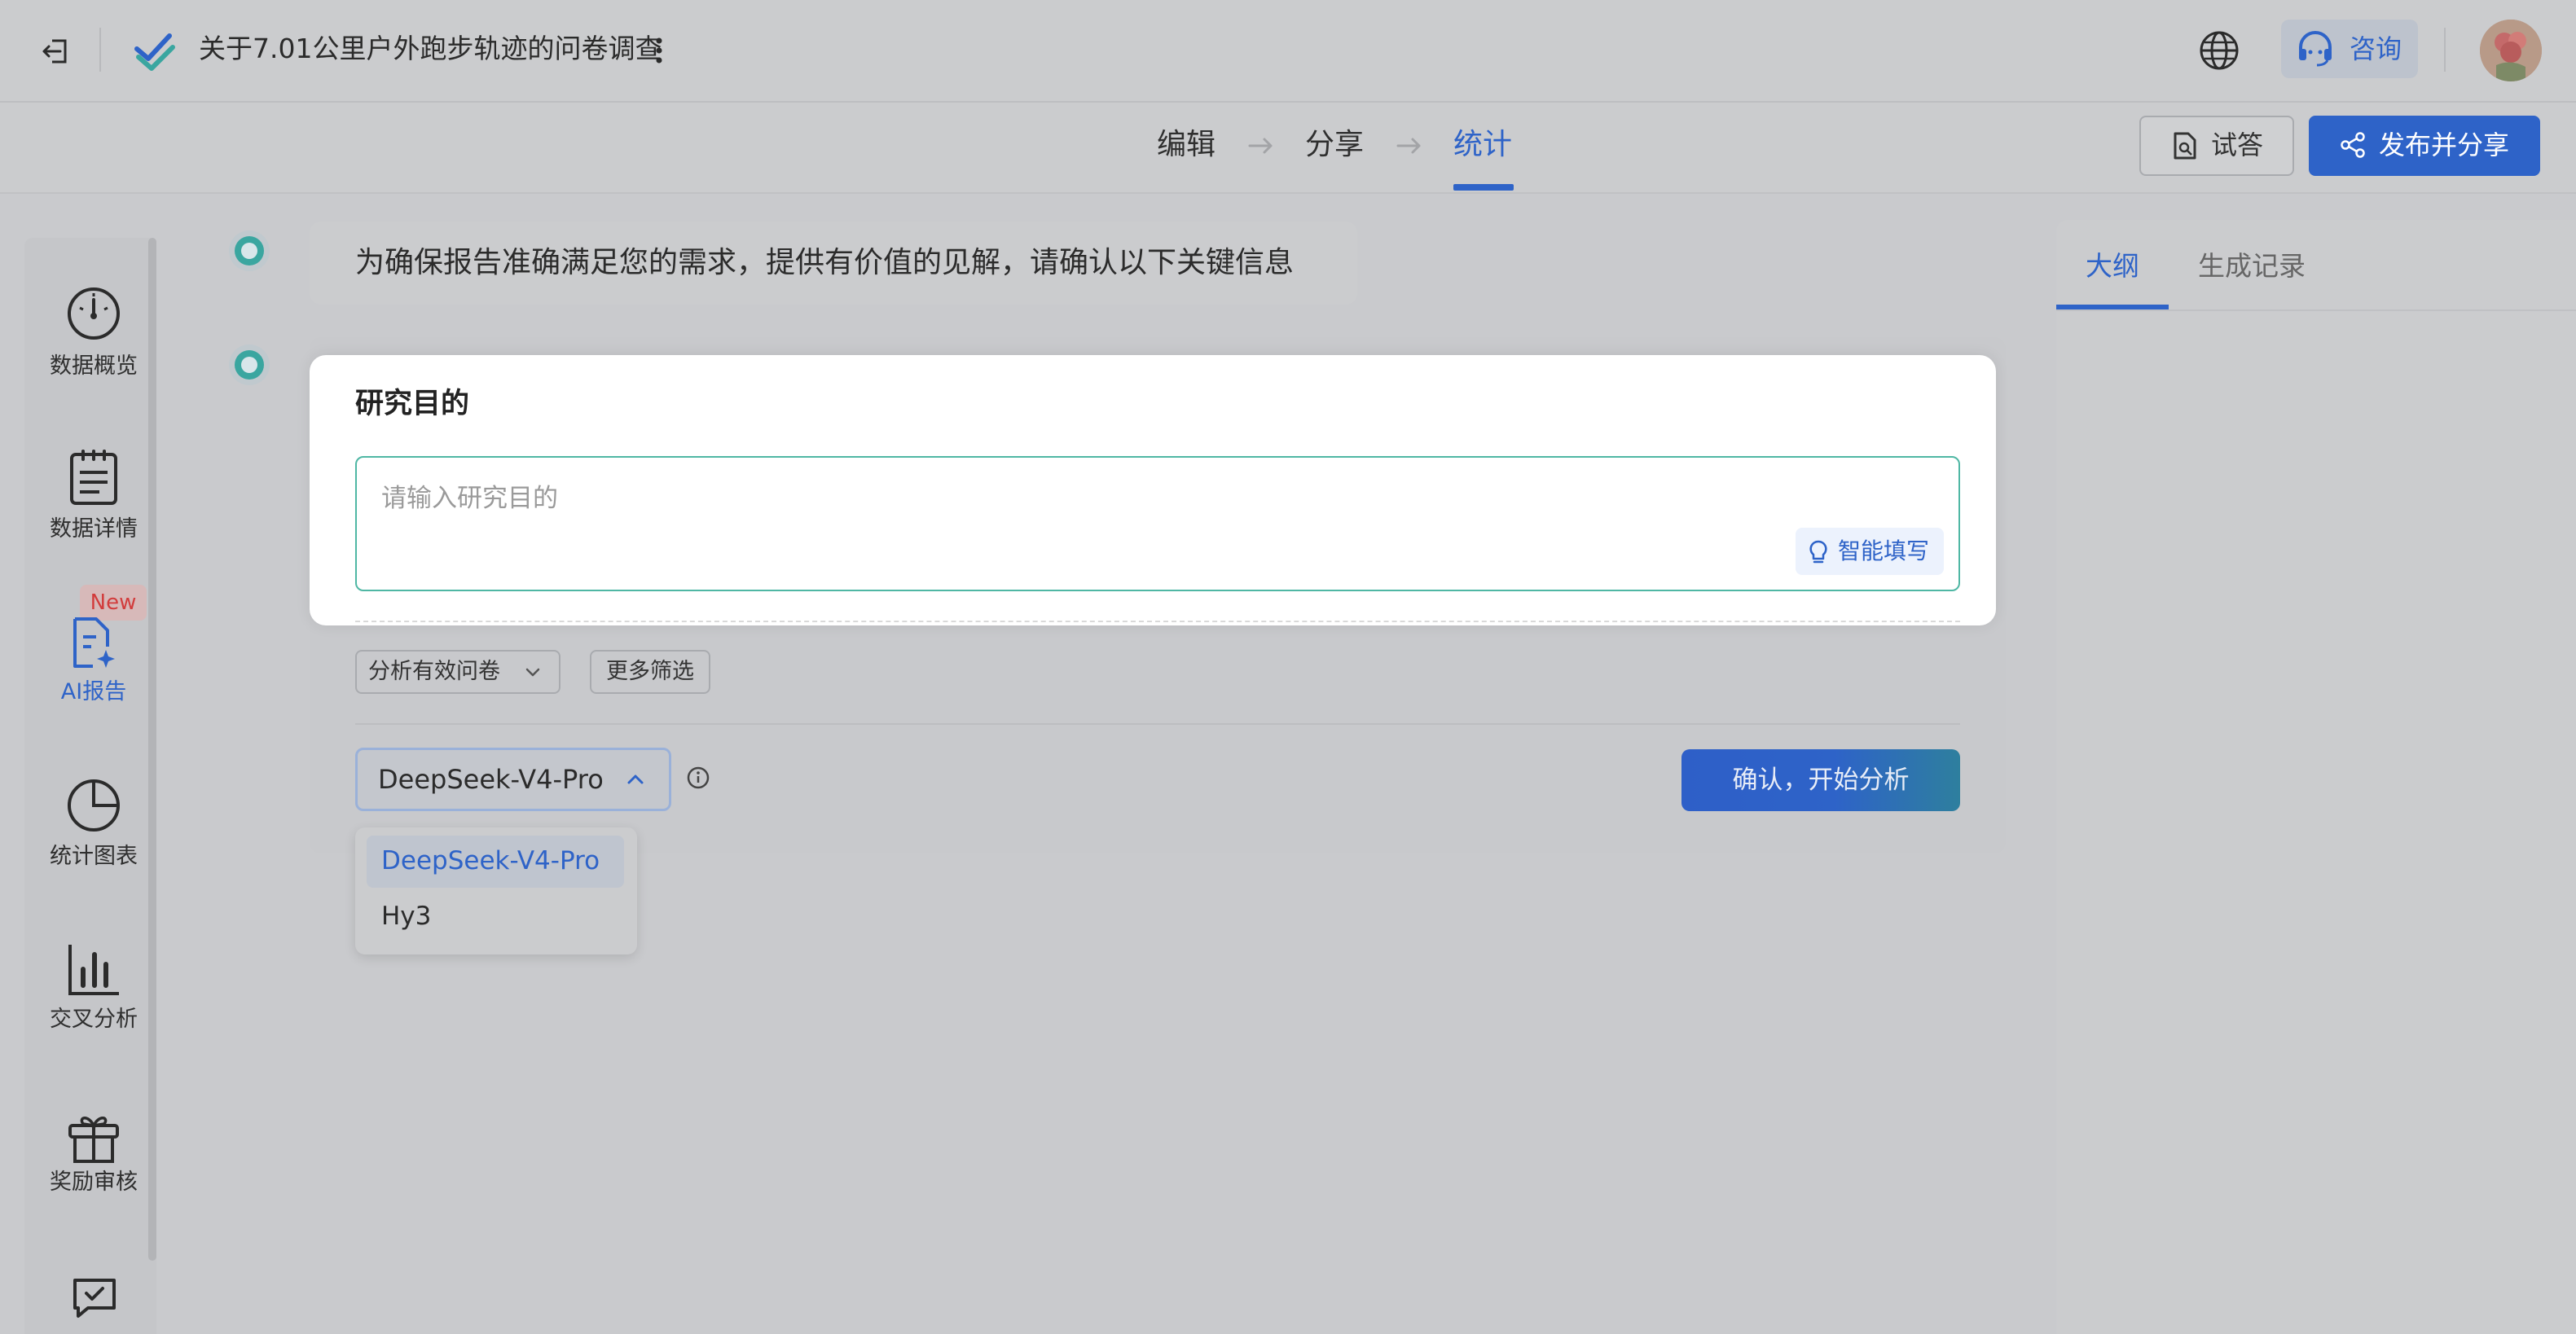 Image resolution: width=2576 pixels, height=1334 pixels. What do you see at coordinates (94, 644) in the screenshot?
I see `ai-report-icon` at bounding box center [94, 644].